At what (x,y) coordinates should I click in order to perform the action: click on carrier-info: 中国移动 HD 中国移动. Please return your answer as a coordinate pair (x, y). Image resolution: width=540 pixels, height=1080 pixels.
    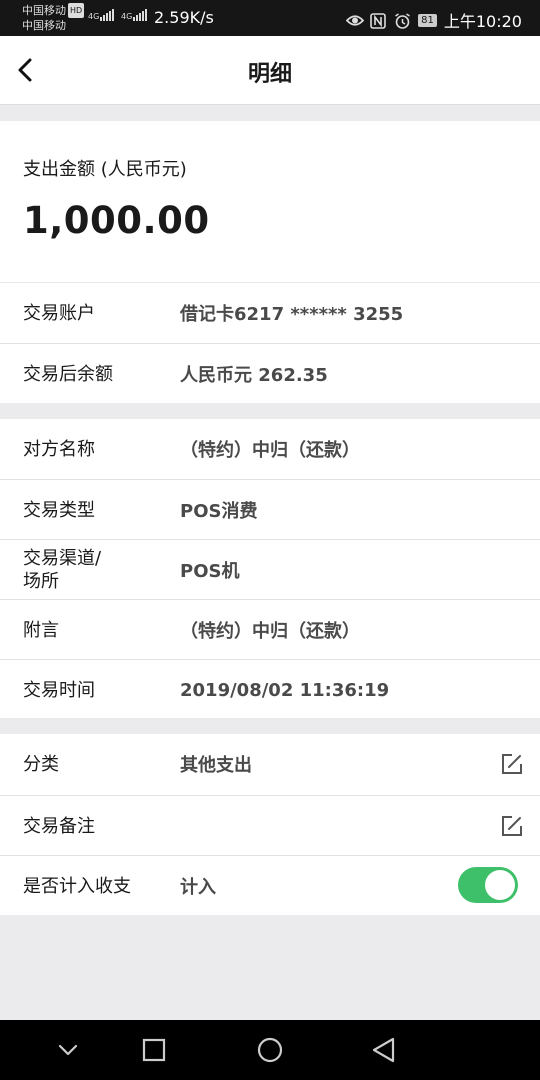
    Looking at the image, I should click on (53, 18).